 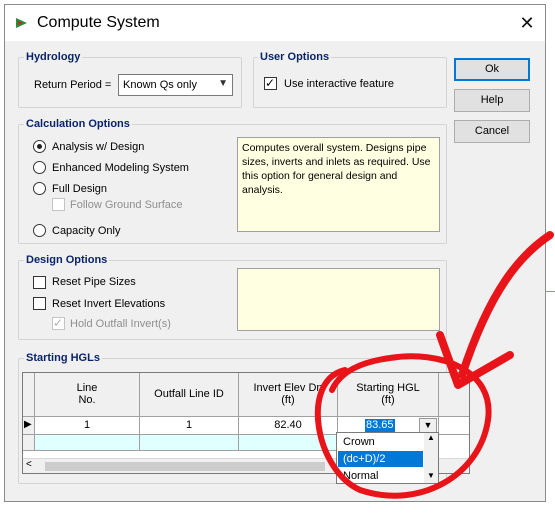 I want to click on column-header-line-no: Line No., so click(x=87, y=395).